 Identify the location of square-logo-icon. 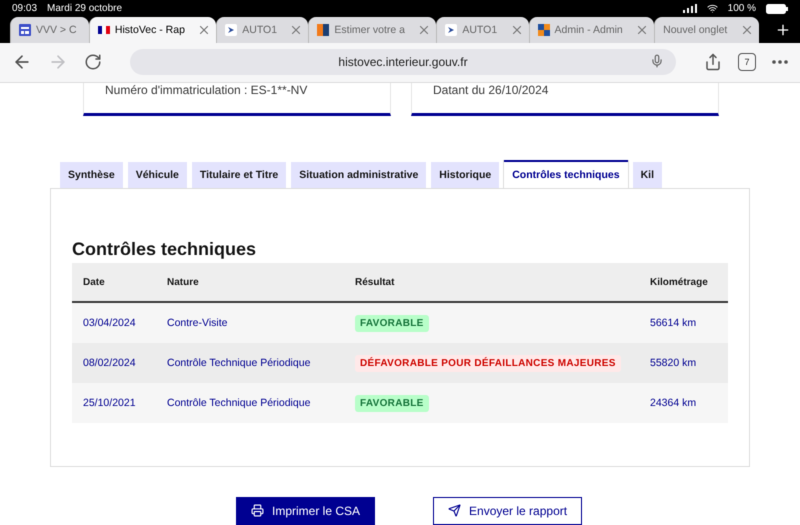
(323, 30).